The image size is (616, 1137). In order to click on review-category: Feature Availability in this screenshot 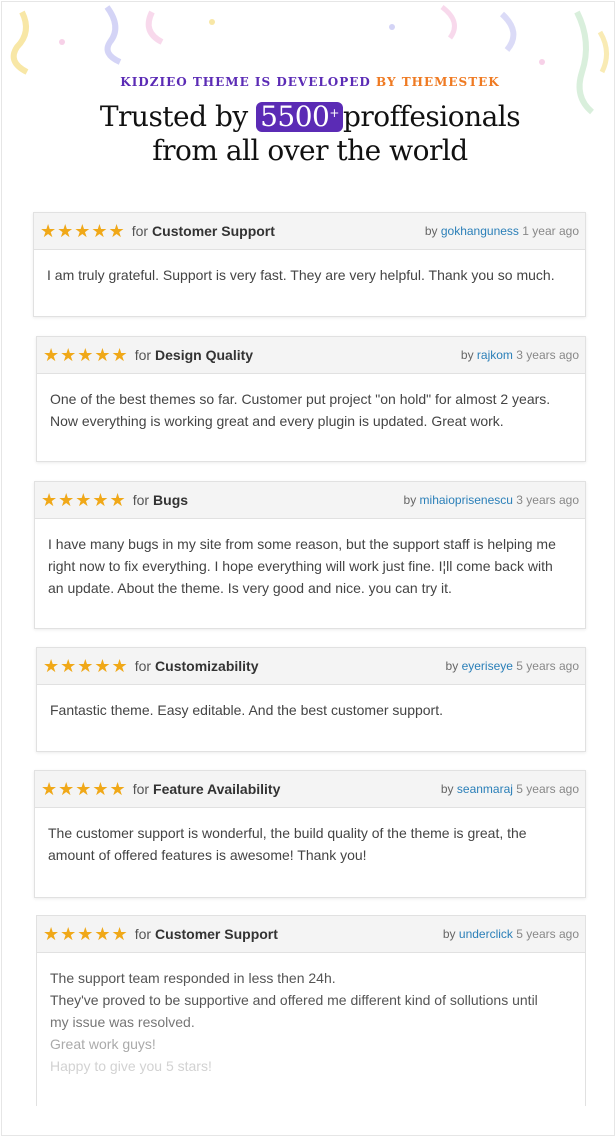, I will do `click(217, 789)`.